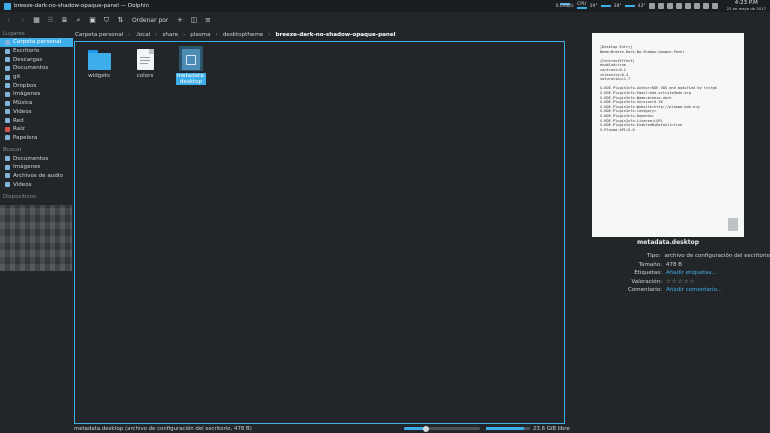 The width and height of the screenshot is (770, 433). Describe the element at coordinates (629, 6) in the screenshot. I see `disk-monitor` at that location.